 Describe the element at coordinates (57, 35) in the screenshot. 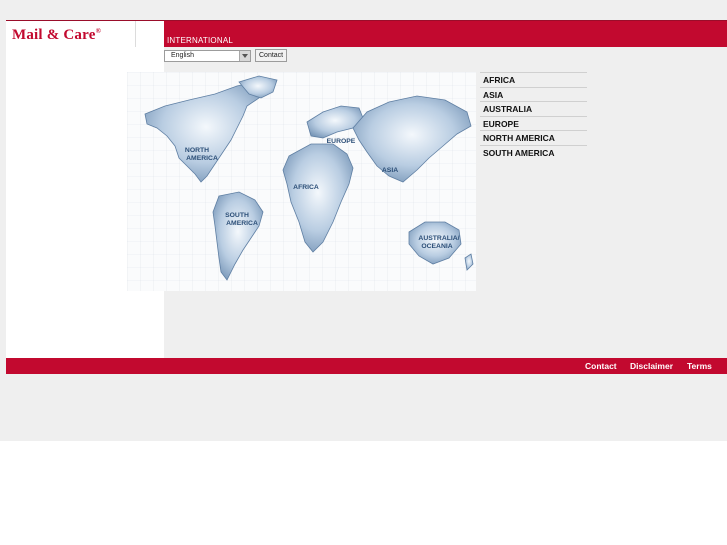

I see `logo-text: Mail & Care®` at that location.